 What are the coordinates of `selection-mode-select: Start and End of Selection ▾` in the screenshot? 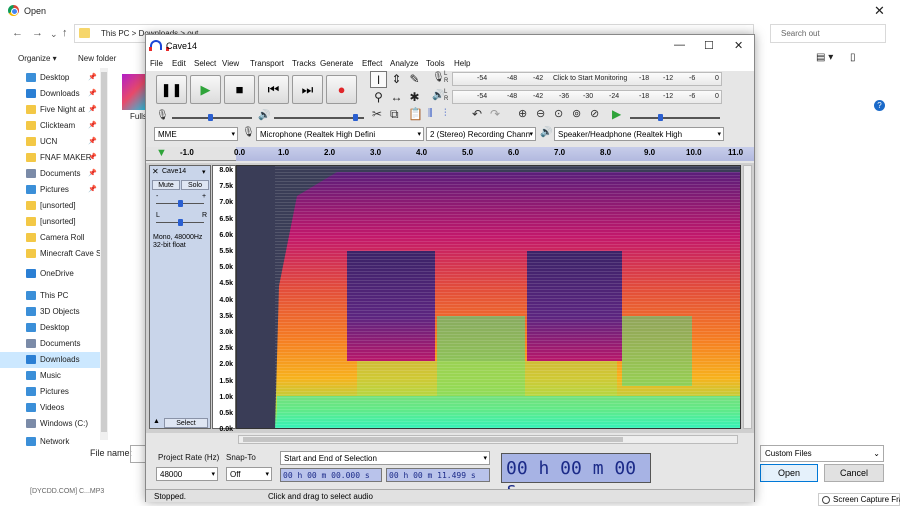 It's located at (385, 458).